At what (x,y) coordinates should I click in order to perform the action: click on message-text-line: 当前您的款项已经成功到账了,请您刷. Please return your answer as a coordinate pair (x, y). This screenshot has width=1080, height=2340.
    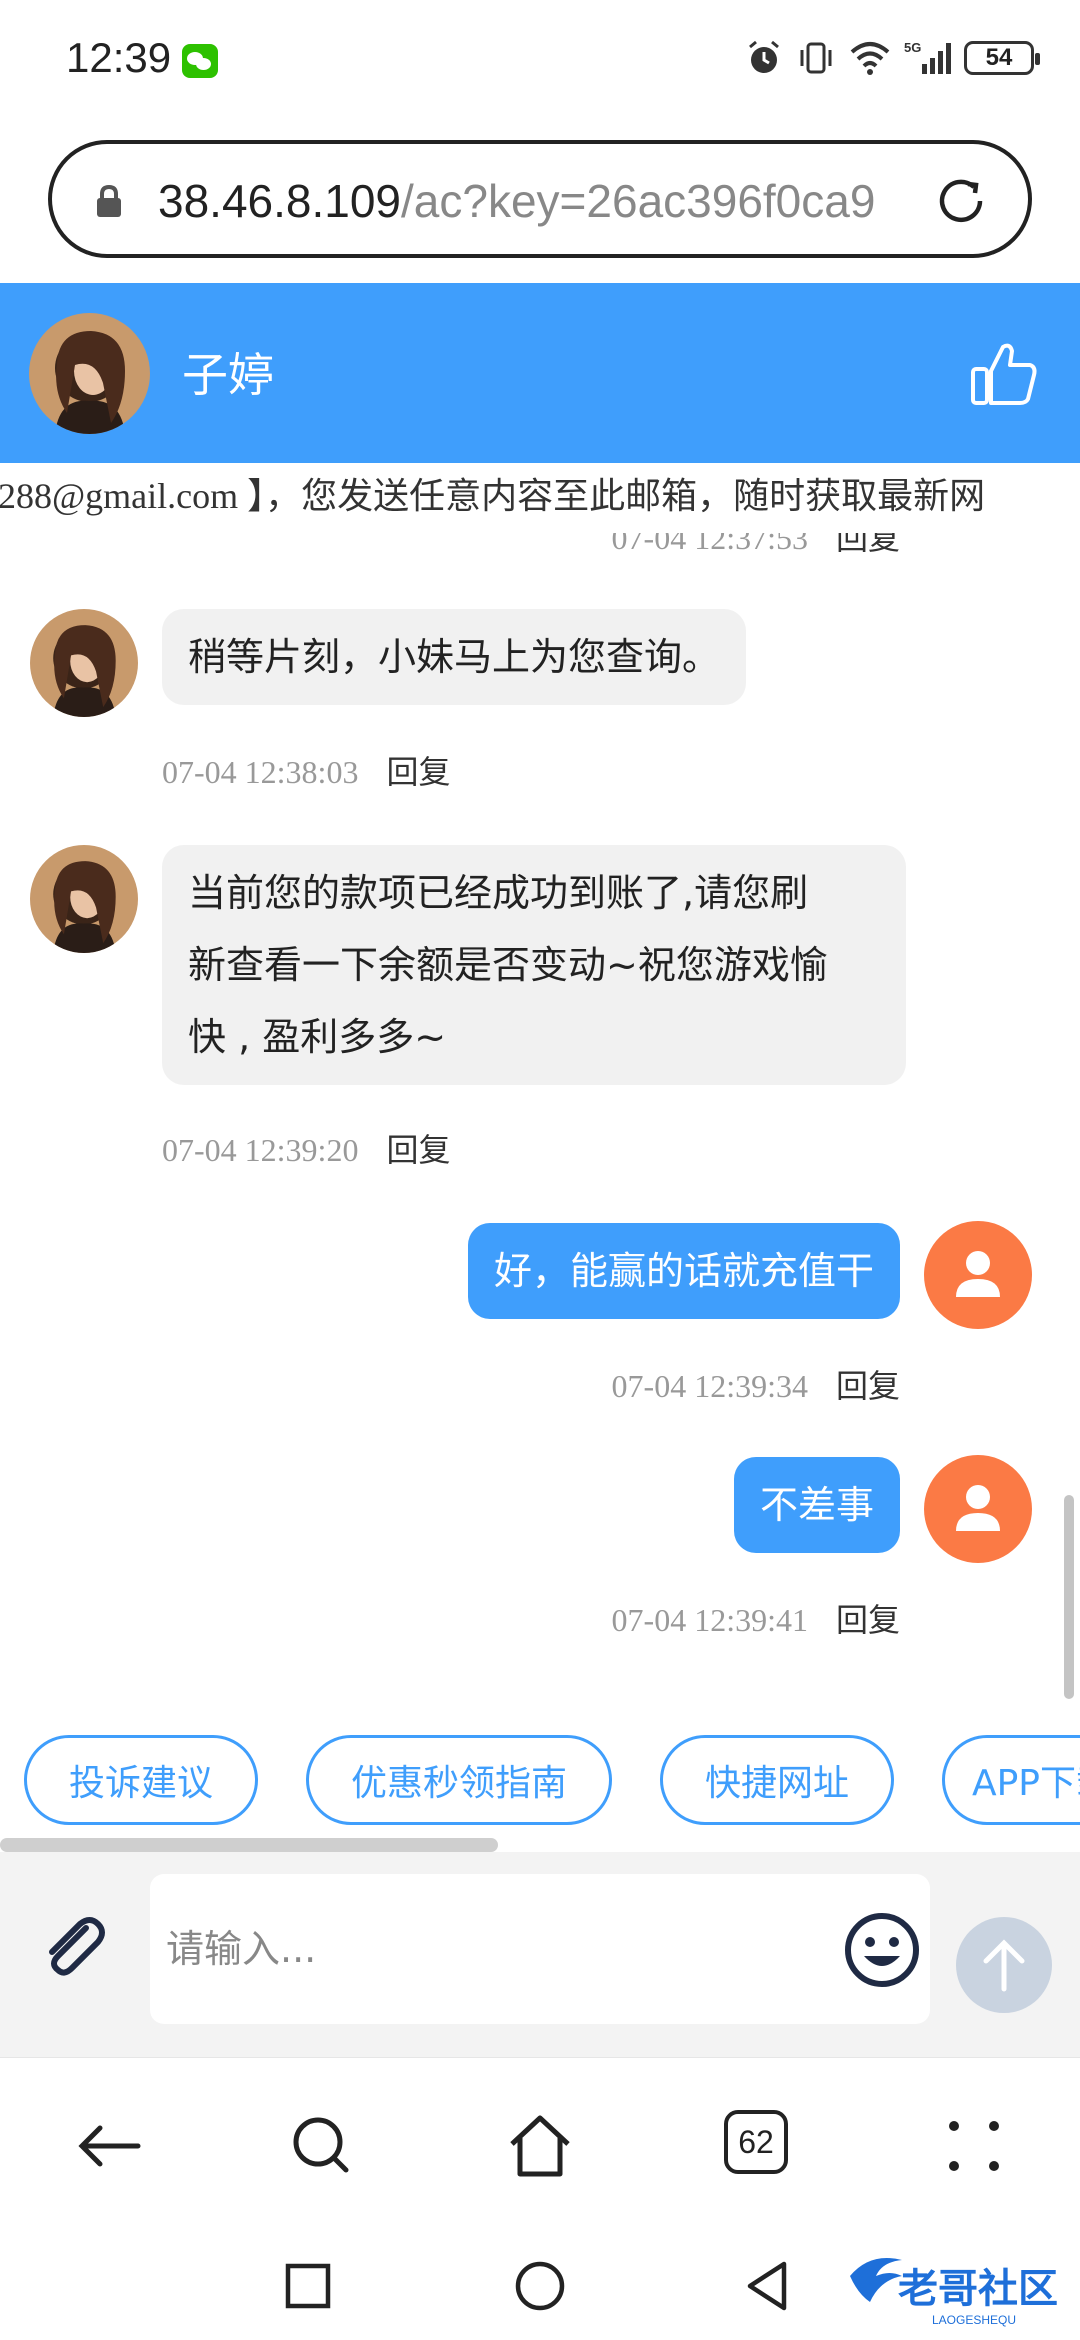
    Looking at the image, I should click on (498, 893).